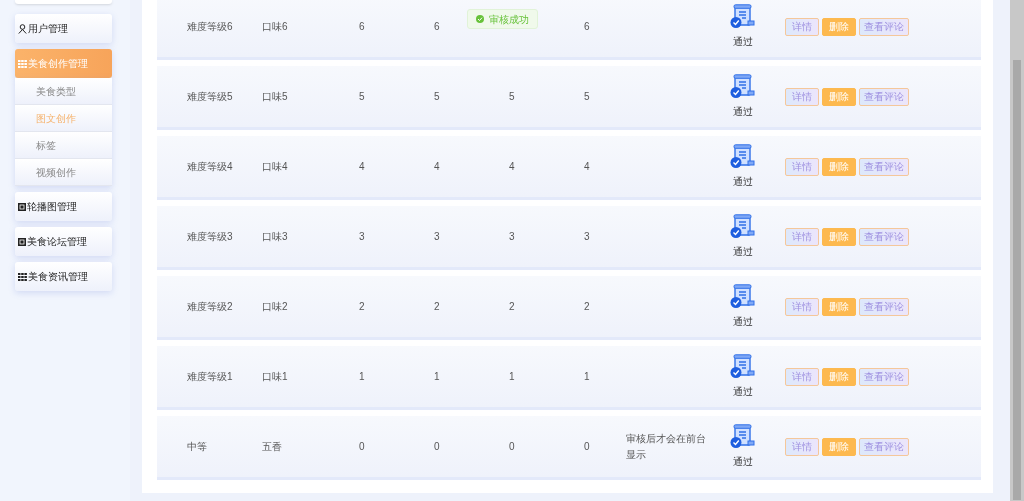  What do you see at coordinates (275, 236) in the screenshot?
I see `table-cell: 口味3` at bounding box center [275, 236].